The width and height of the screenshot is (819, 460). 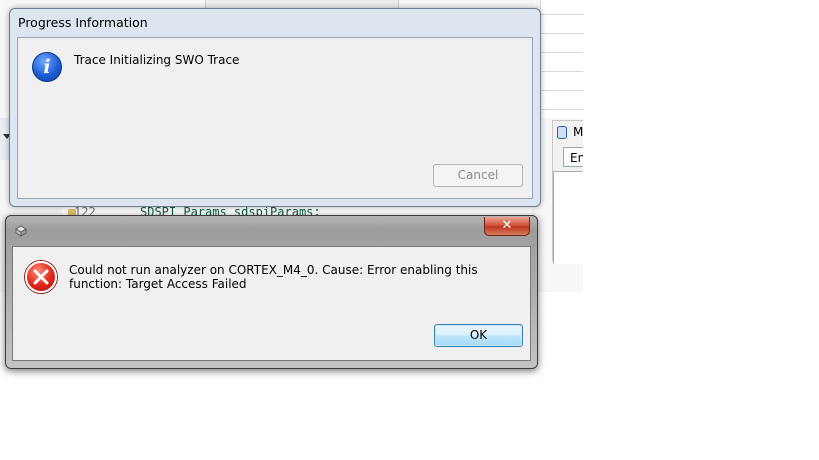 What do you see at coordinates (41, 277) in the screenshot?
I see `error-icon` at bounding box center [41, 277].